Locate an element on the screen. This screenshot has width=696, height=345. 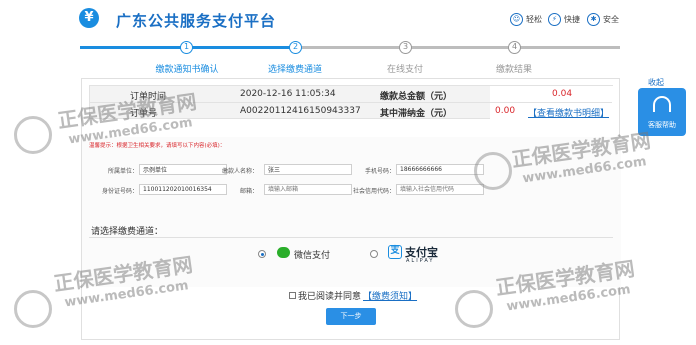
required-tip: 温馨提示：根据卫生相关要求，请填写以下内容(必填)： is located at coordinates (157, 146).